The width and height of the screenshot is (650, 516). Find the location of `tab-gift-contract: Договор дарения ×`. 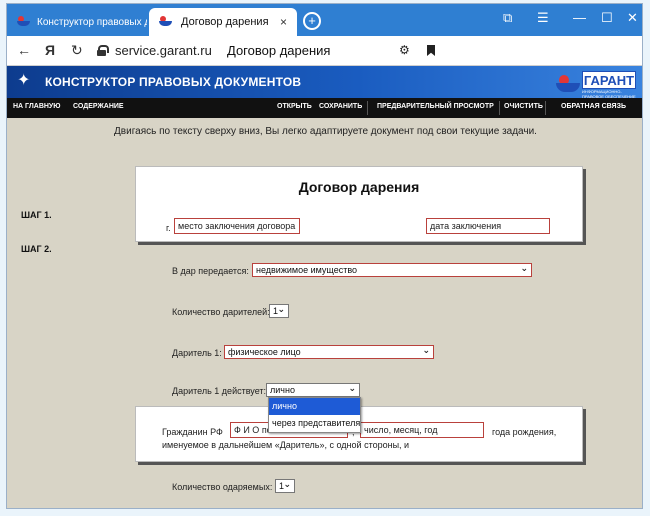

tab-gift-contract: Договор дарения × is located at coordinates (223, 22).